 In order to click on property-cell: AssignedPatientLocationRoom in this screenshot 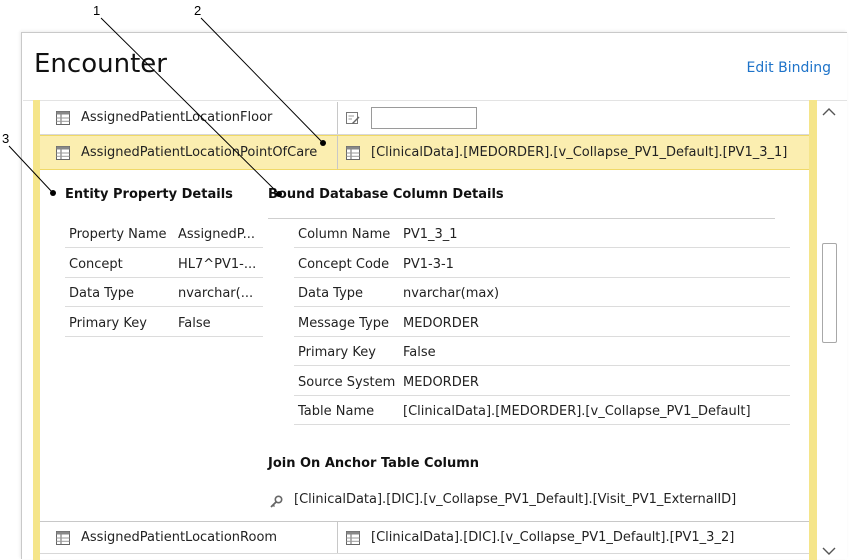, I will do `click(189, 537)`.